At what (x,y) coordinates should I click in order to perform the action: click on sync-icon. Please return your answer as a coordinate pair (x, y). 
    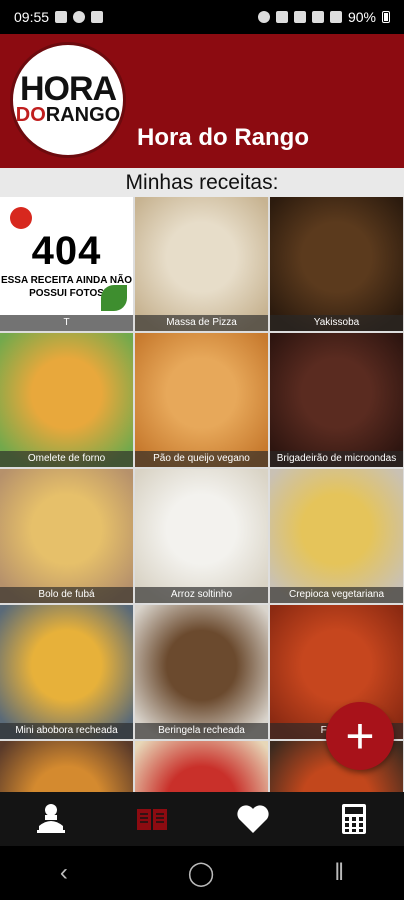
    Looking at the image, I should click on (263, 17).